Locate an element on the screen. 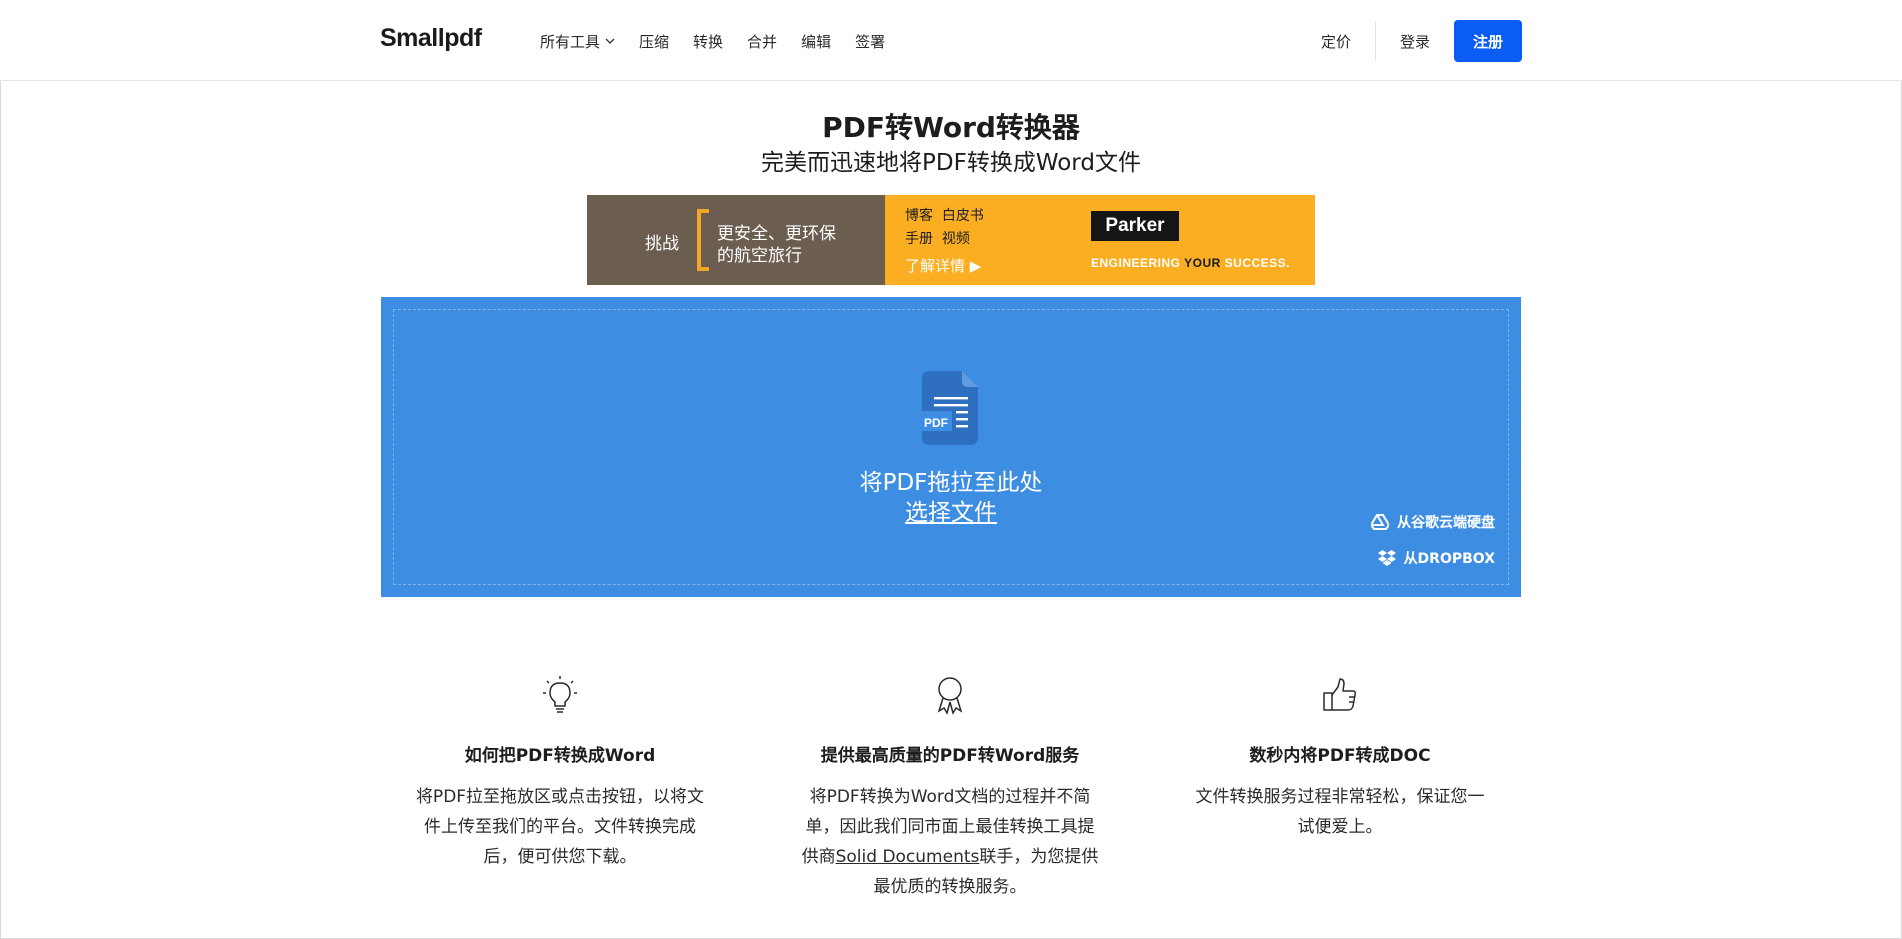  feature-line: 最优质的转换服务。 is located at coordinates (950, 887).